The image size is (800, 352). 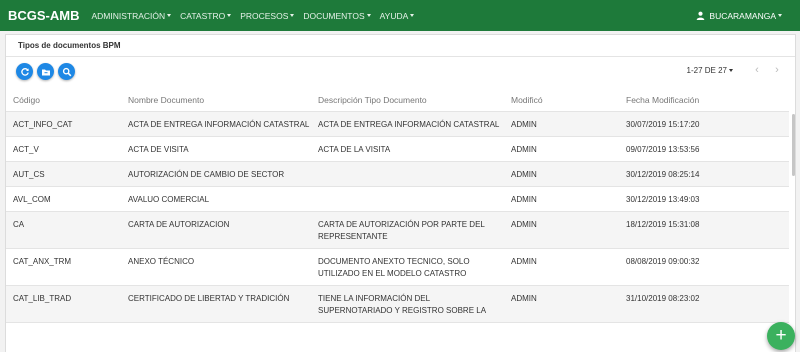 I want to click on menu-catastro: CATASTRO, so click(x=206, y=15).